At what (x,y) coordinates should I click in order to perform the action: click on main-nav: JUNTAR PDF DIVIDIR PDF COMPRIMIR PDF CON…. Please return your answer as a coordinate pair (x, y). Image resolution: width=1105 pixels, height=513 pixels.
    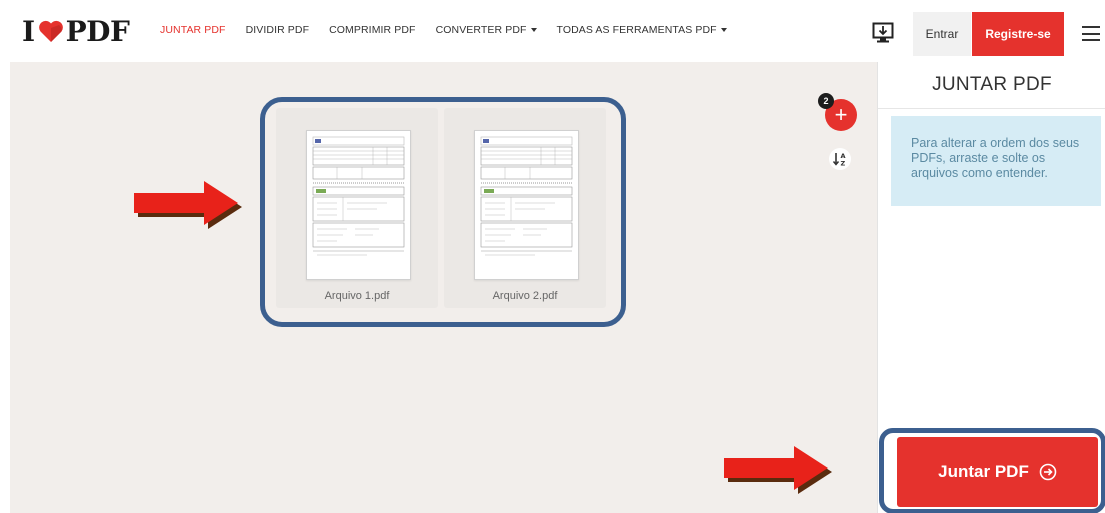
    Looking at the image, I should click on (453, 30).